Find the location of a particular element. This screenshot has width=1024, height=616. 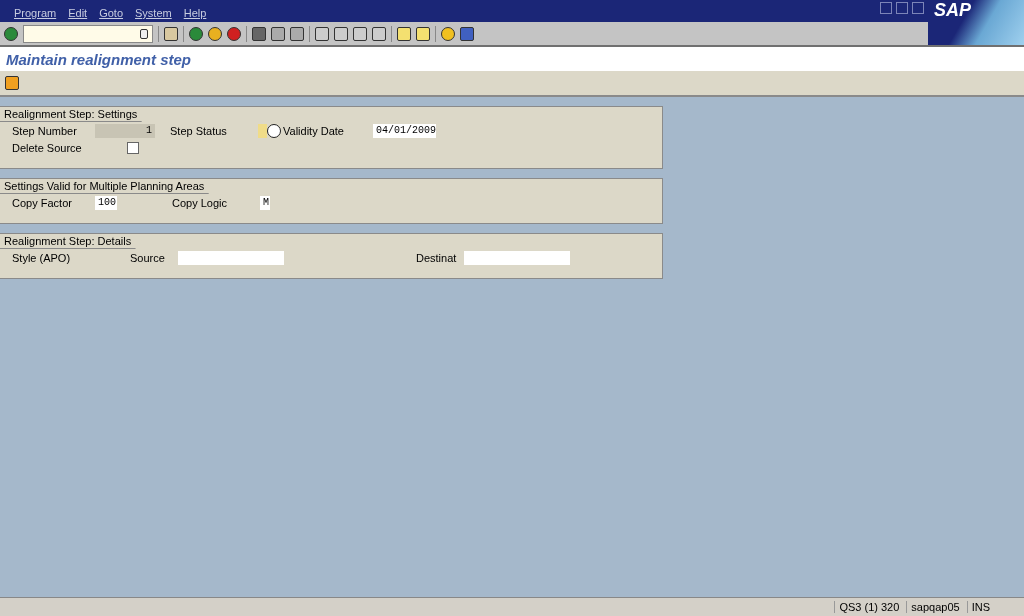

system-info: QS3 (1) 320 is located at coordinates (869, 607).